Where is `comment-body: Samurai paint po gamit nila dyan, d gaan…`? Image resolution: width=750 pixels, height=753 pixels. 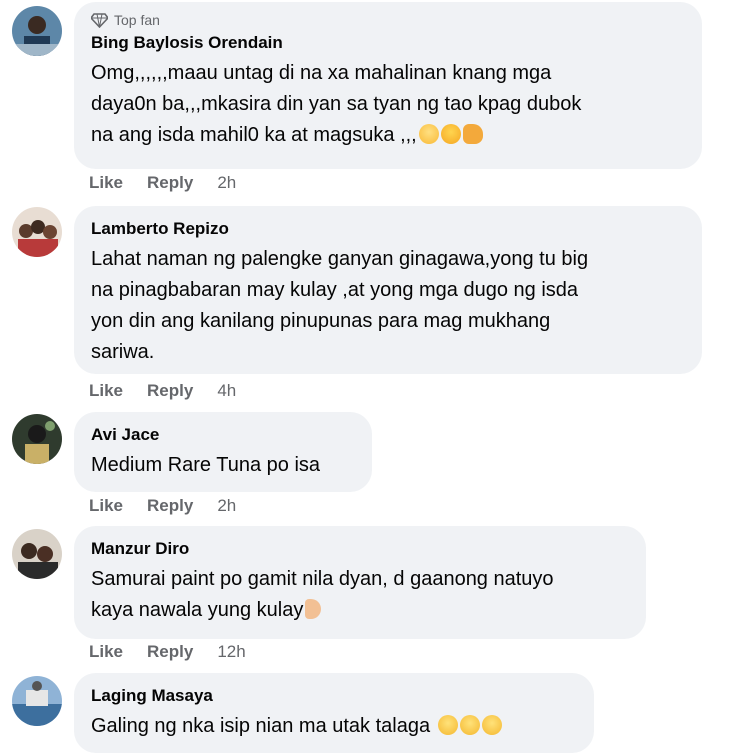 comment-body: Samurai paint po gamit nila dyan, d gaan… is located at coordinates (322, 594).